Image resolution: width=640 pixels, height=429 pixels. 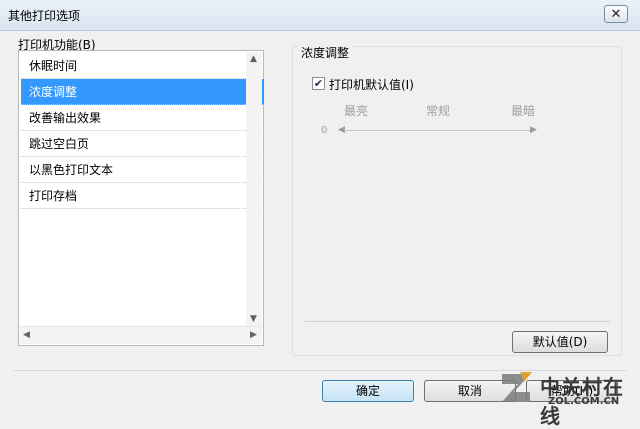 What do you see at coordinates (517, 387) in the screenshot?
I see `zol-logo-icon` at bounding box center [517, 387].